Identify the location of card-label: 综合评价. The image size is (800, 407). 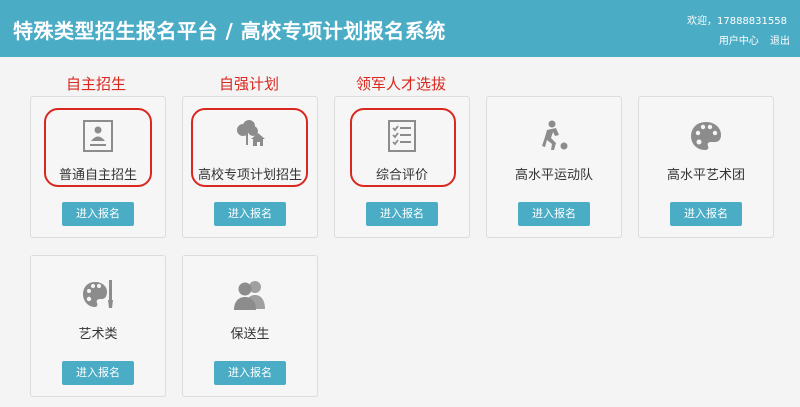
(401, 175).